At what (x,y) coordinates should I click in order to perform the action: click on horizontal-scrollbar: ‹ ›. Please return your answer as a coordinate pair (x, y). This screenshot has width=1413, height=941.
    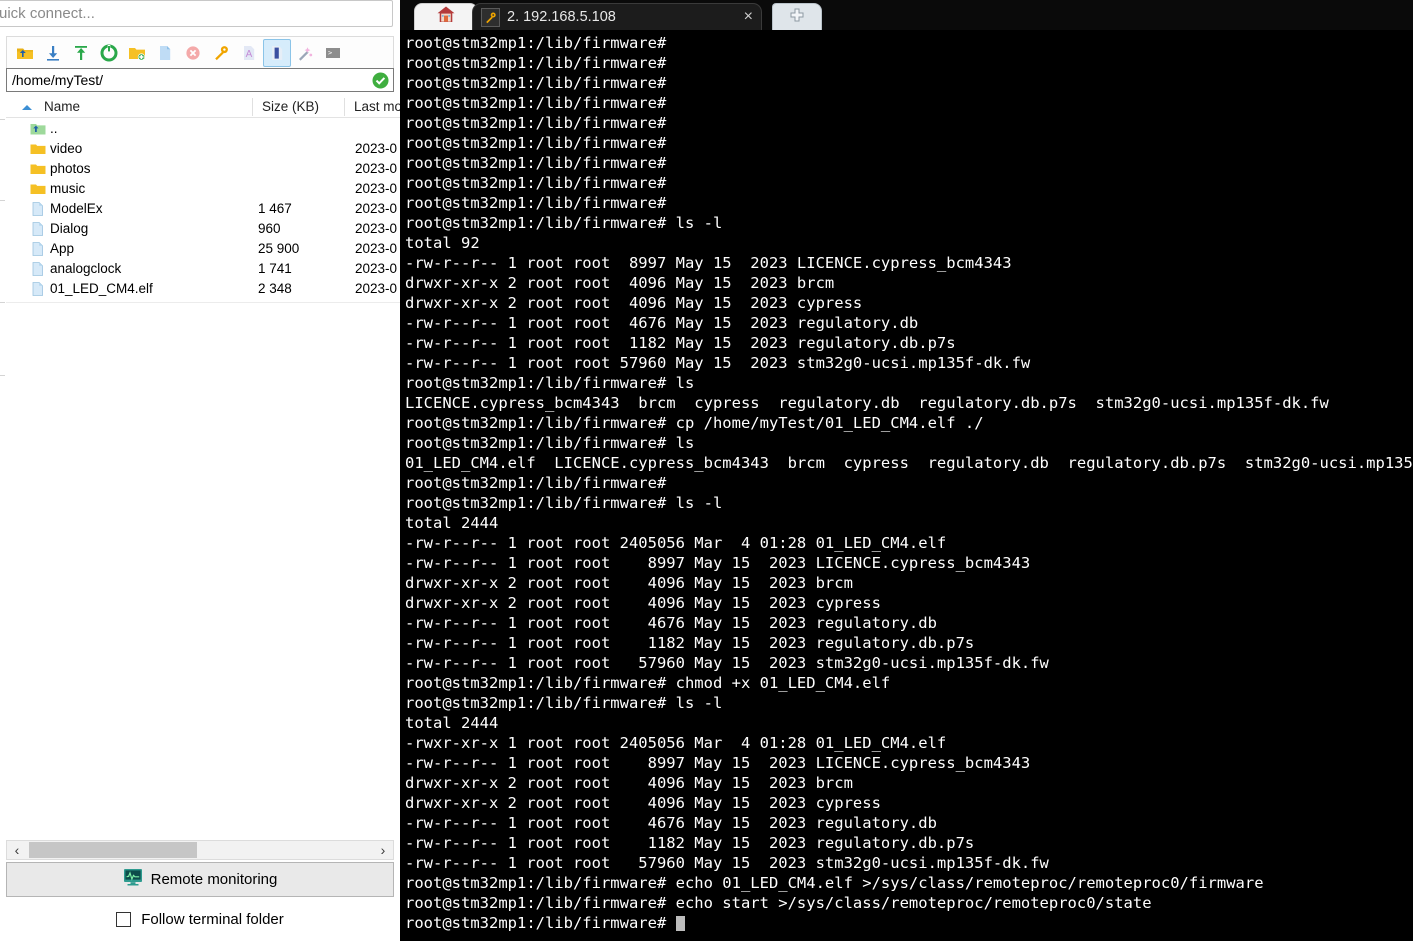
    Looking at the image, I should click on (200, 850).